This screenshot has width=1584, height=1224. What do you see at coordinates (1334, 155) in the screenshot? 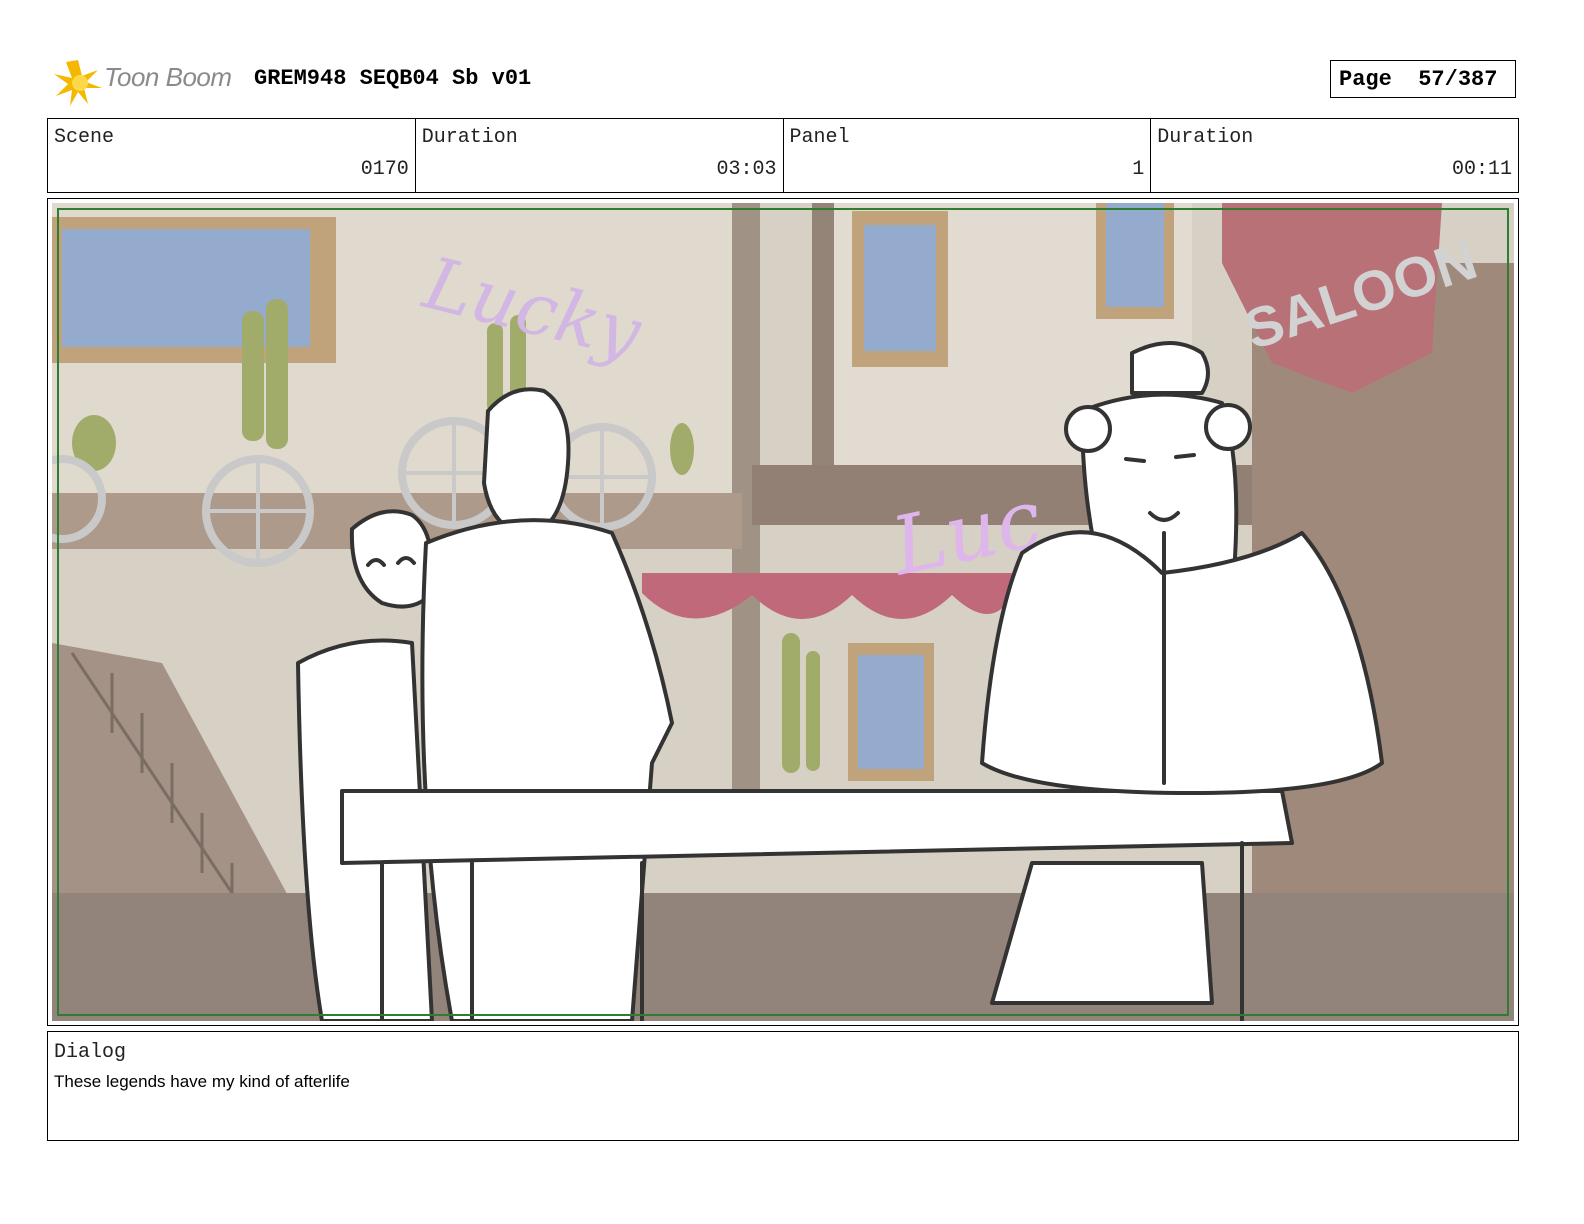
I see `panel-duration-cell: Duration 00:11` at bounding box center [1334, 155].